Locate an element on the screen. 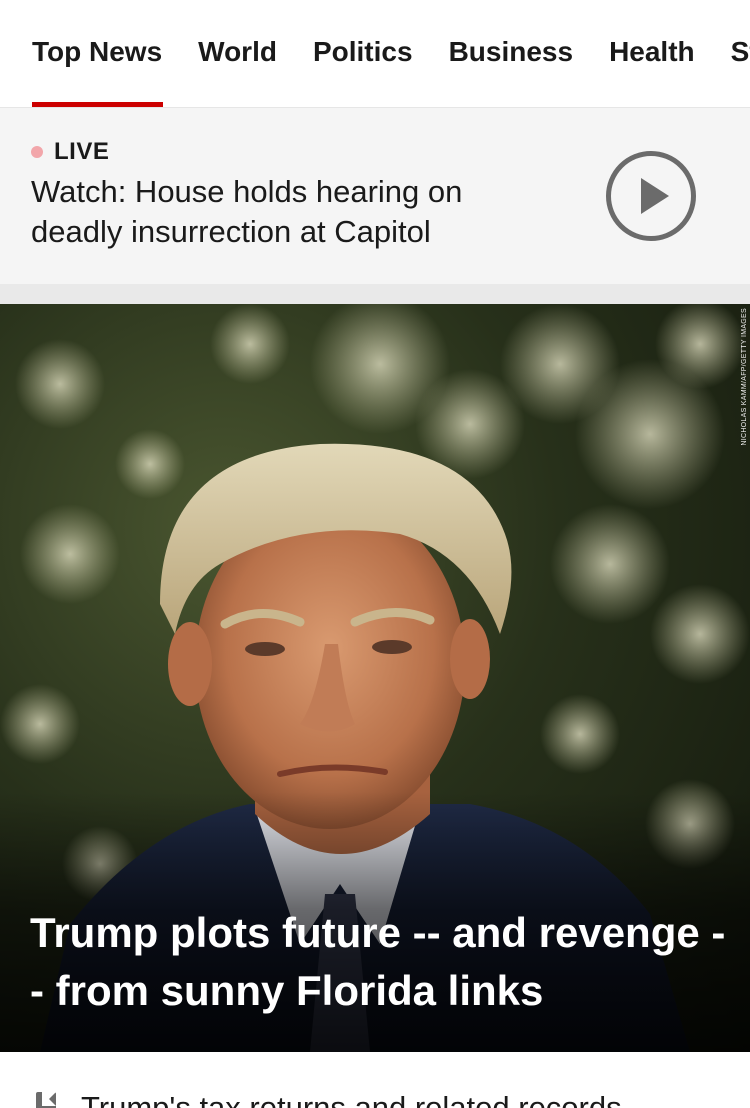  tab-label: Sty is located at coordinates (740, 51).